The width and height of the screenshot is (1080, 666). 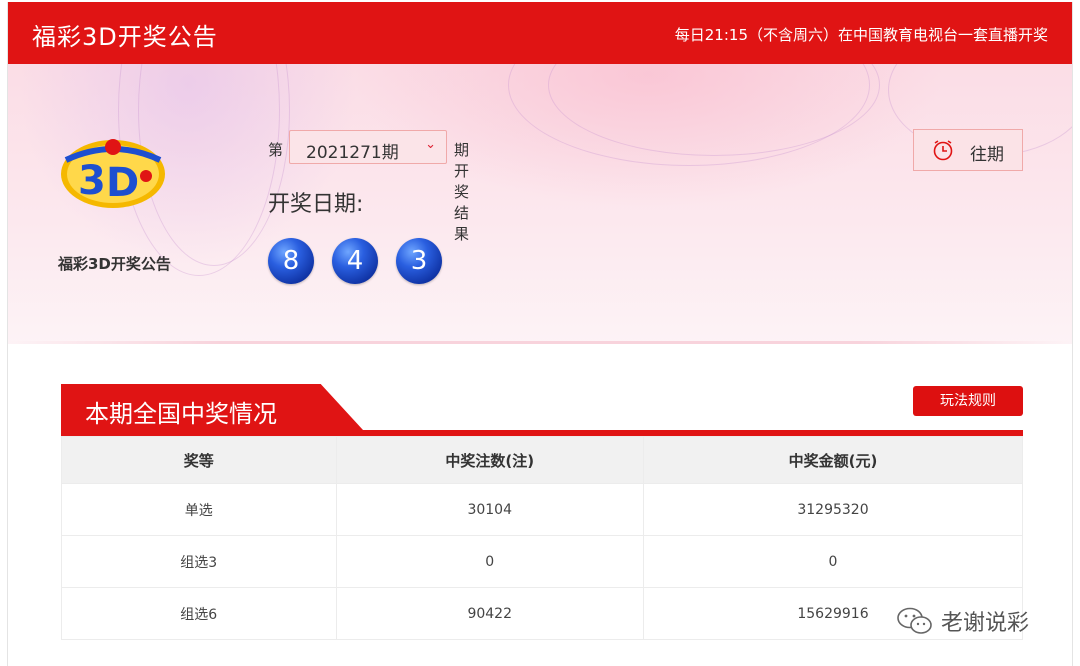 What do you see at coordinates (985, 623) in the screenshot?
I see `watermark-text: 老谢说彩` at bounding box center [985, 623].